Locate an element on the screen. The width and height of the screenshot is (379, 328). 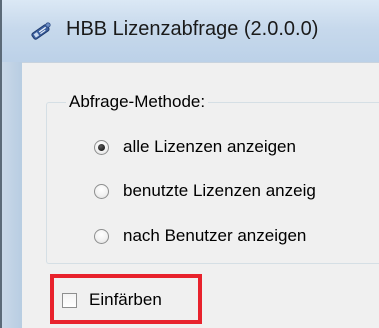
radio-all-licenses: alle Lizenzen anzeigen is located at coordinates (195, 147).